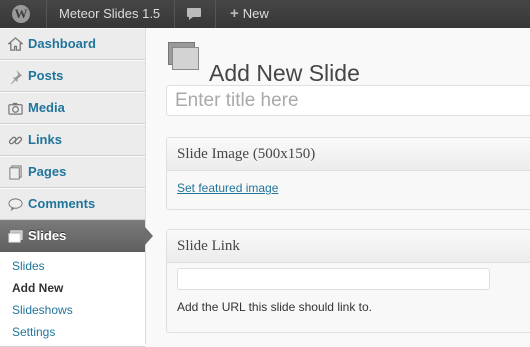  What do you see at coordinates (348, 154) in the screenshot?
I see `slide-image-heading: Slide Image (500x150)` at bounding box center [348, 154].